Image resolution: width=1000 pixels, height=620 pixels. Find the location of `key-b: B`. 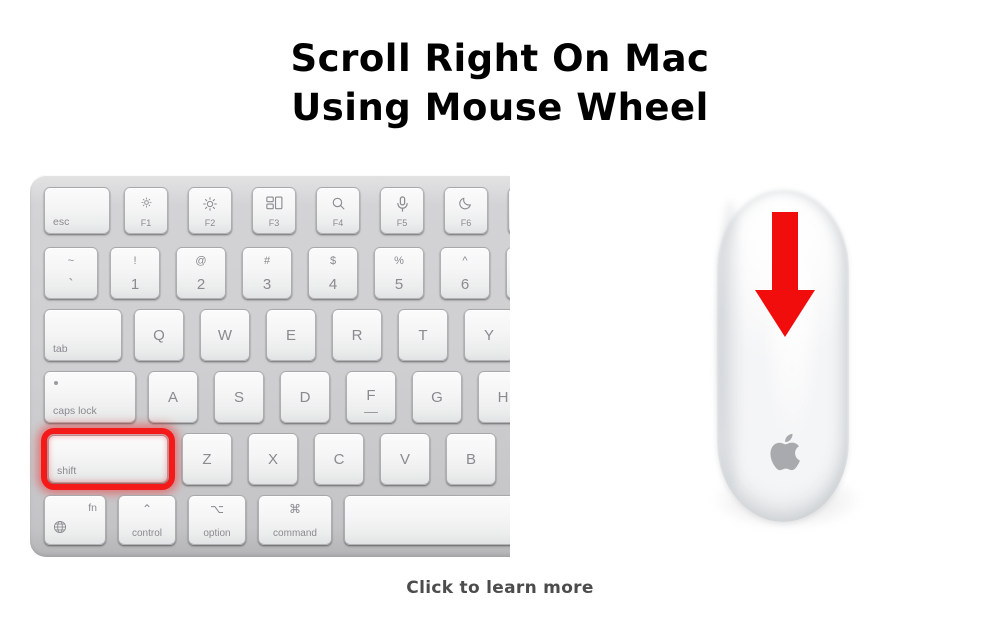

key-b: B is located at coordinates (471, 459).